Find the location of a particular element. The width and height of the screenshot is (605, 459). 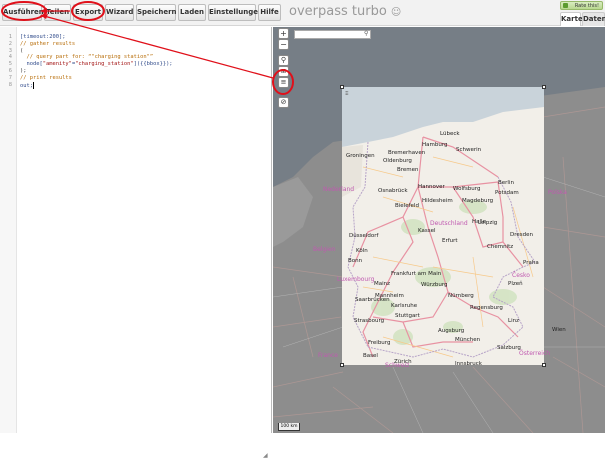

map-country-label: Deutschland is located at coordinates (449, 223).